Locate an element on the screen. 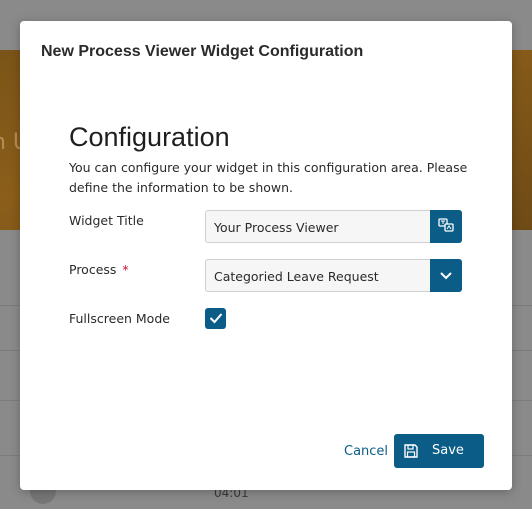  process-dropdown-button is located at coordinates (446, 275).